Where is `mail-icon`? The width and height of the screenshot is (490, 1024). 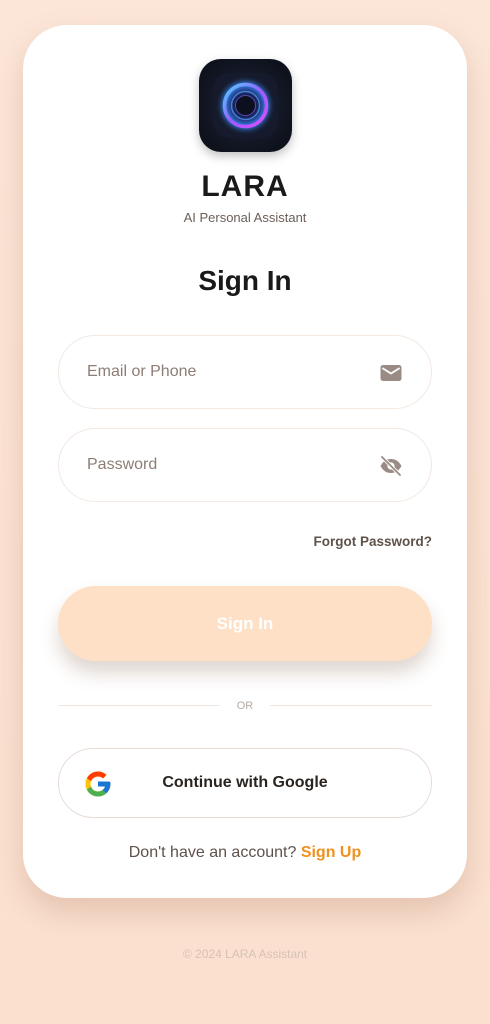 mail-icon is located at coordinates (391, 373).